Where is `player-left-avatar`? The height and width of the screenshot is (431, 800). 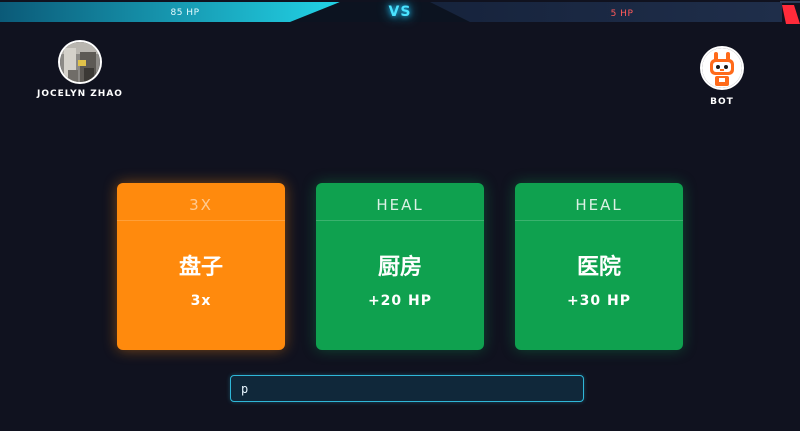 player-left-avatar is located at coordinates (80, 62).